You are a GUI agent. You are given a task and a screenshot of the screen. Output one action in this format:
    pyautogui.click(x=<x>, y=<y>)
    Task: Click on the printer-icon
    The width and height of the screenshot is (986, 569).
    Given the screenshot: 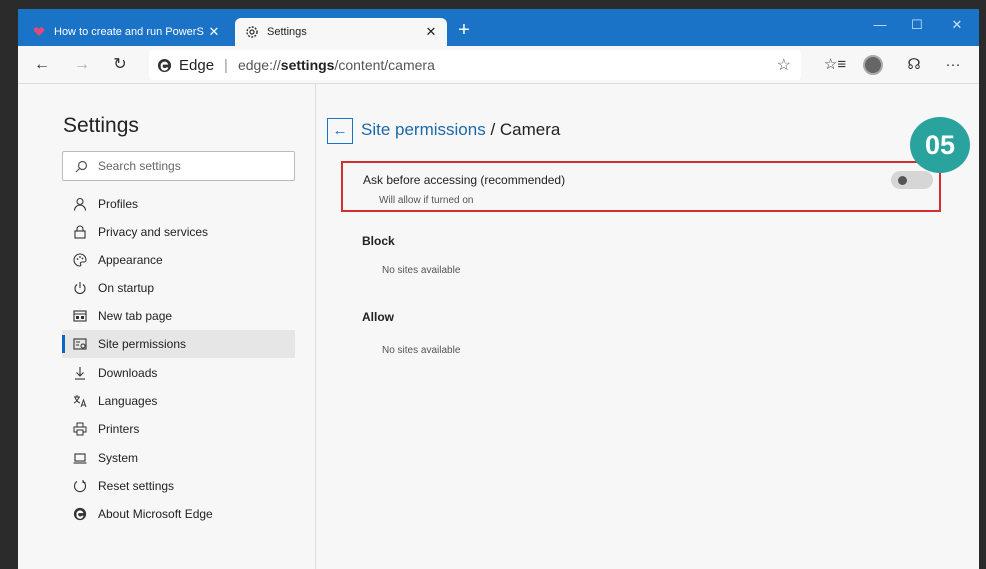 What is the action you would take?
    pyautogui.click(x=80, y=429)
    